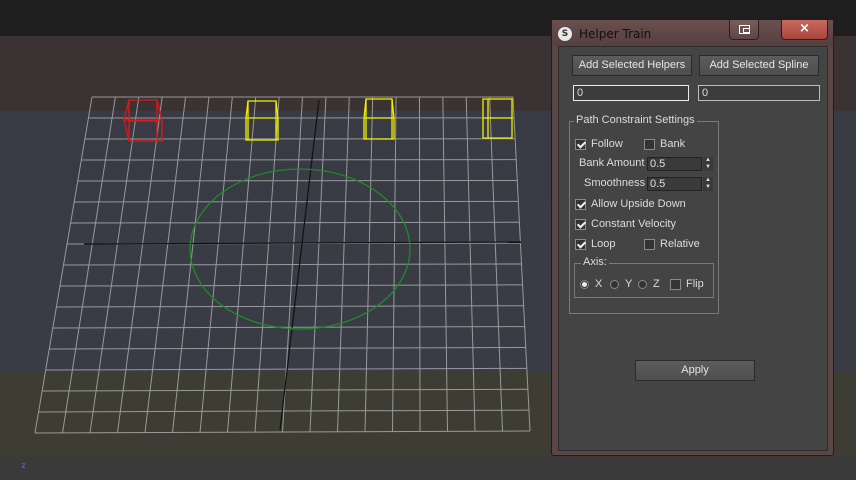 The image size is (856, 480). I want to click on bank-amount-label: Bank Amount, so click(612, 163).